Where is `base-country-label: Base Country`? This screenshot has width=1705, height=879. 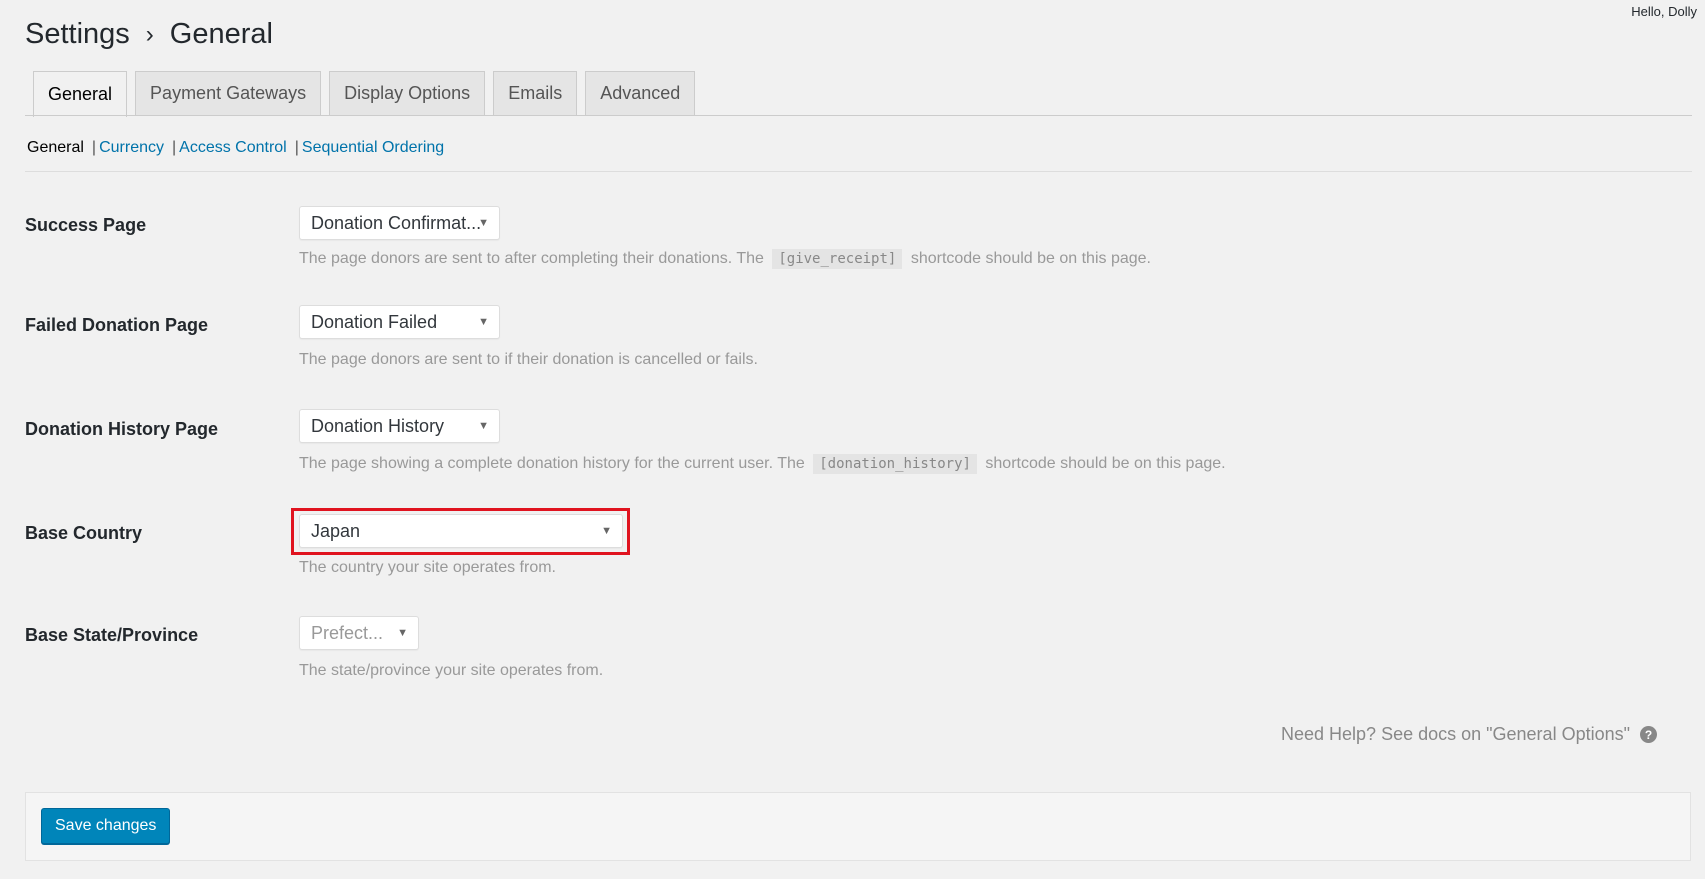 base-country-label: Base Country is located at coordinates (84, 533).